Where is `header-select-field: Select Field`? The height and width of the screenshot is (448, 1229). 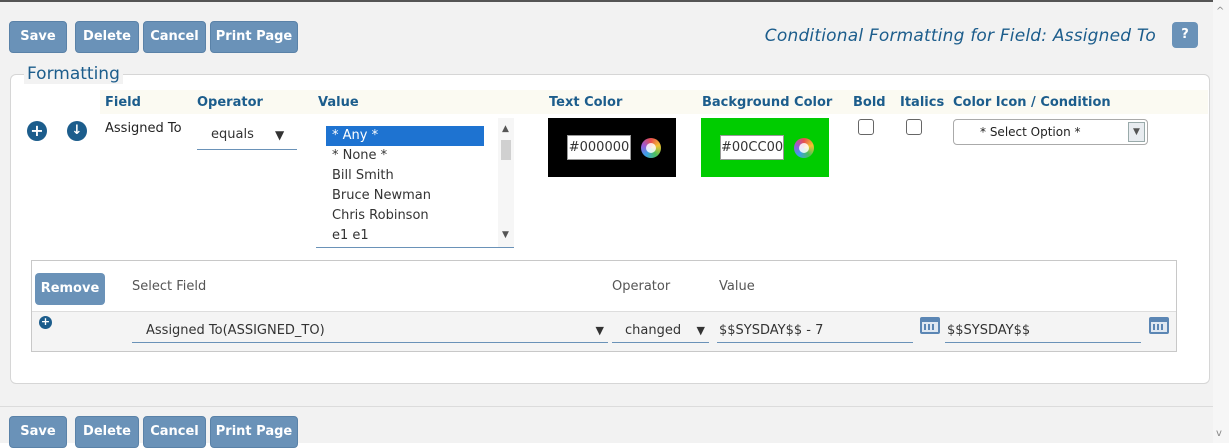 header-select-field: Select Field is located at coordinates (169, 286).